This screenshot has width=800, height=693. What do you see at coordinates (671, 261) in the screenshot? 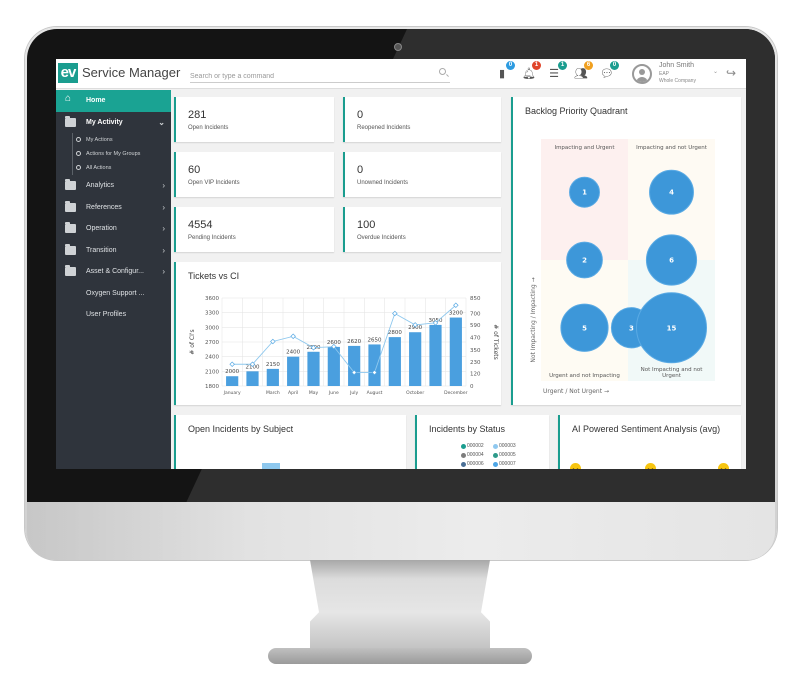
I see `bubble-label: 6` at bounding box center [671, 261].